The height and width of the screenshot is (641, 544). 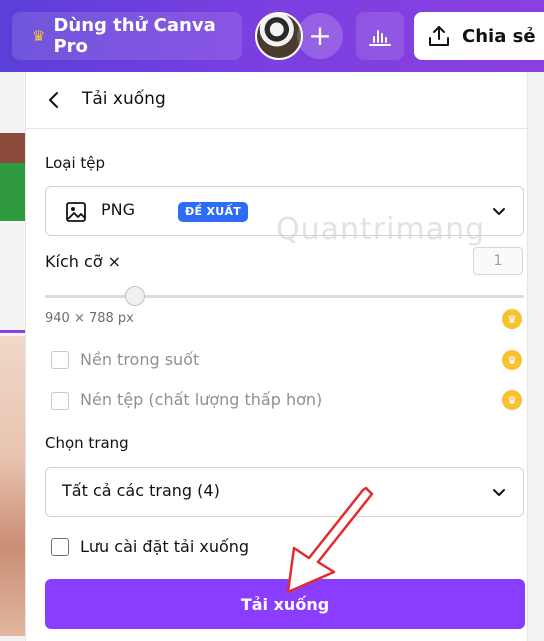 What do you see at coordinates (141, 490) in the screenshot?
I see `pages-value: Tất cả các trang (4)` at bounding box center [141, 490].